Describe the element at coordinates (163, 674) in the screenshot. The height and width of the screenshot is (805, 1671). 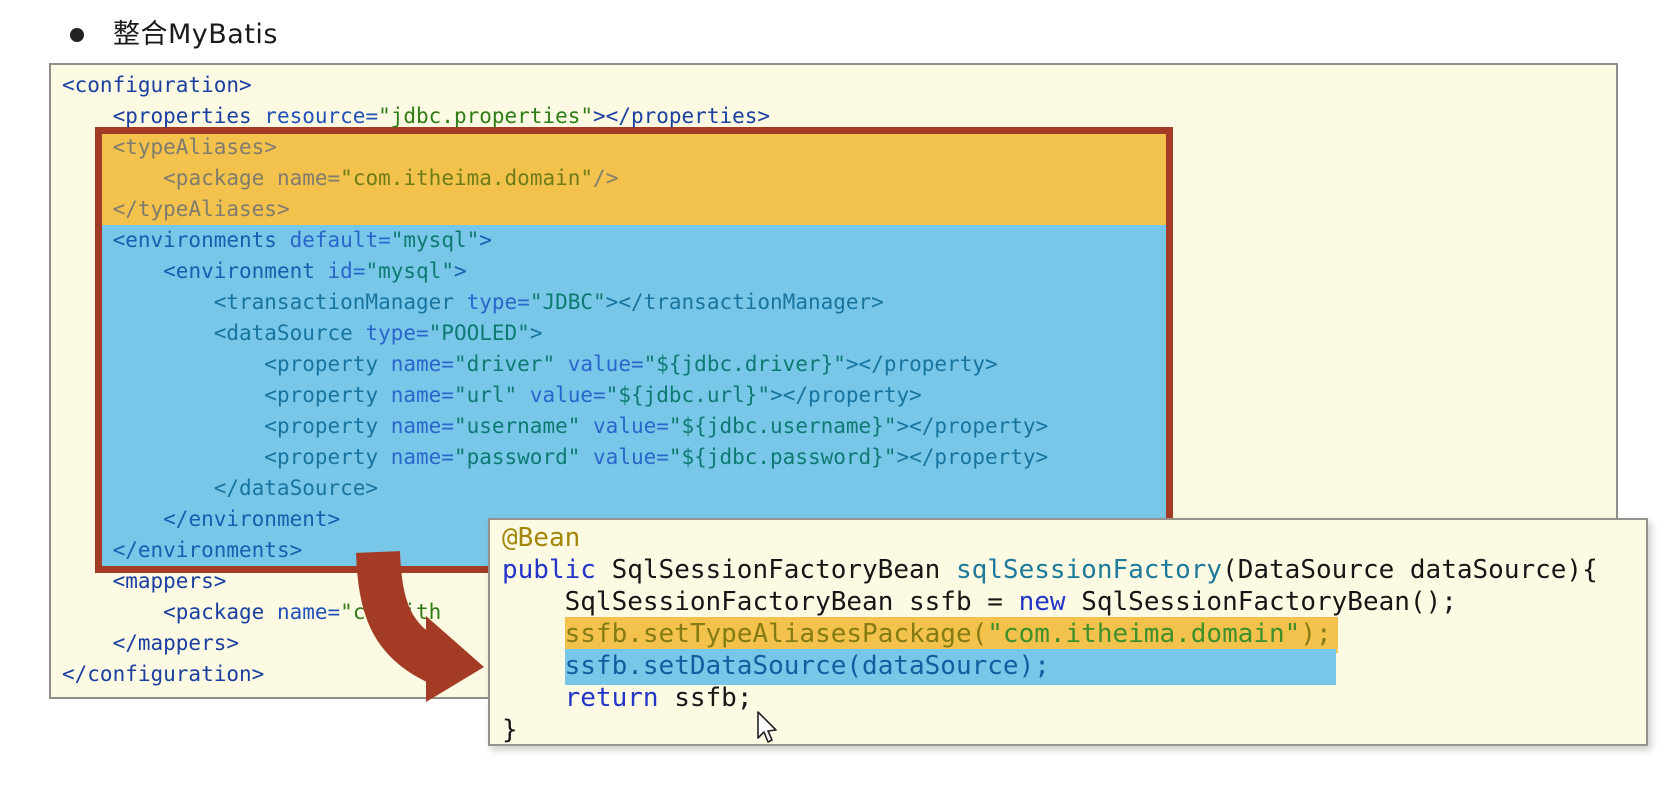
I see `code-token: </configuration>` at that location.